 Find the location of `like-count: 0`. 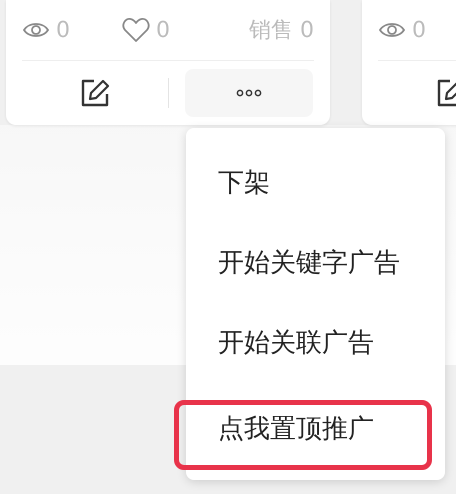

like-count: 0 is located at coordinates (163, 30).